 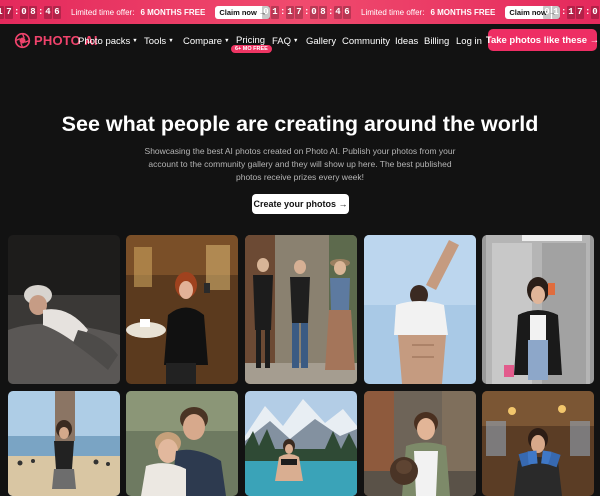 I want to click on nav-gallery: Gallery, so click(x=321, y=41).